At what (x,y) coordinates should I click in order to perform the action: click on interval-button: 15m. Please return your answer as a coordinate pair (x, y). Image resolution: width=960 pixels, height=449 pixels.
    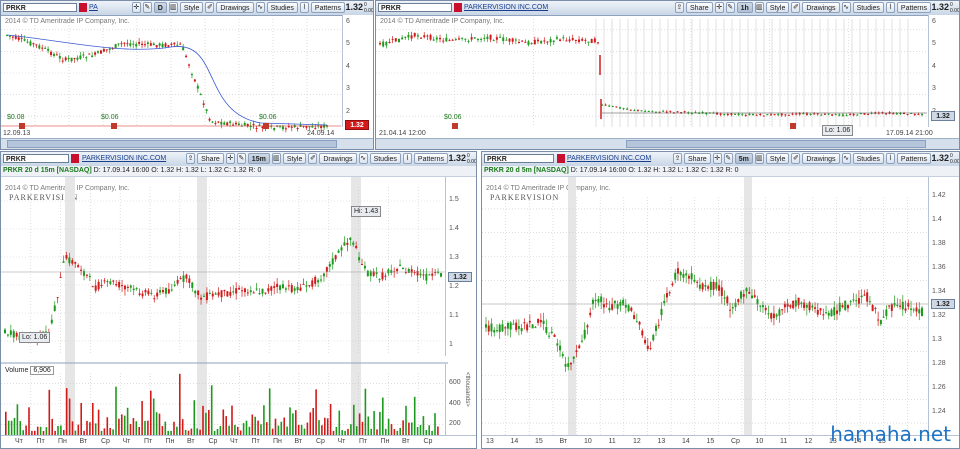
    Looking at the image, I should click on (258, 158).